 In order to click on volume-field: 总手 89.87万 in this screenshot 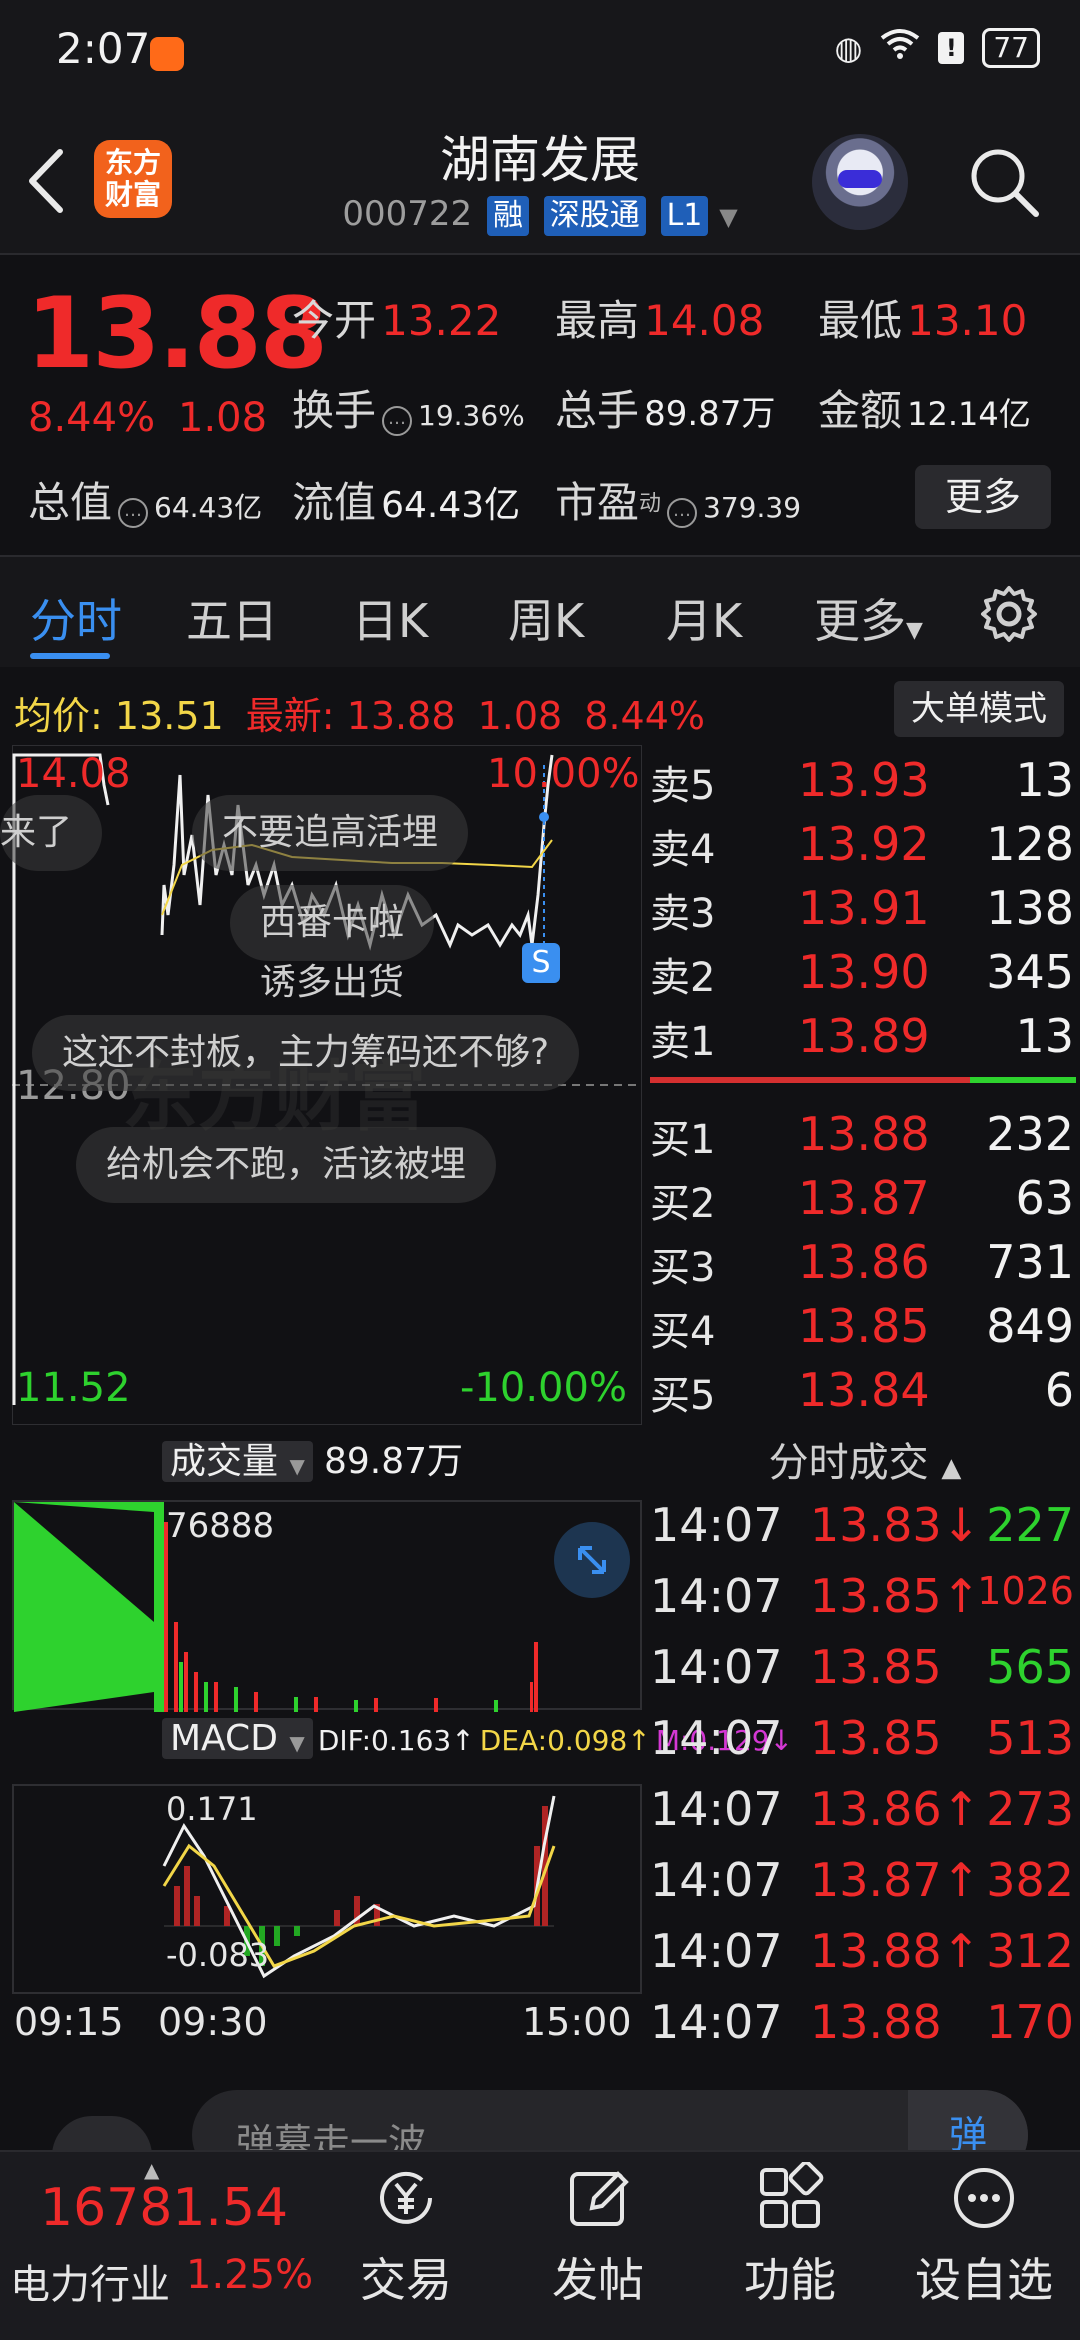, I will do `click(665, 410)`.